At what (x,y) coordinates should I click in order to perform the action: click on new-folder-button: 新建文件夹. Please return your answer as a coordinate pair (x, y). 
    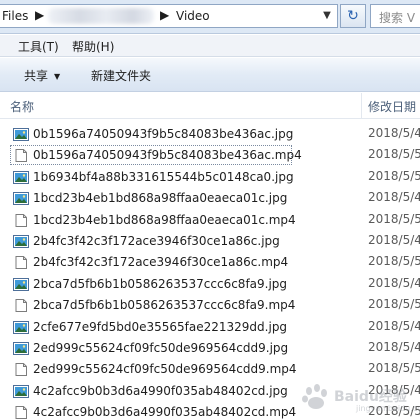
    Looking at the image, I should click on (121, 75).